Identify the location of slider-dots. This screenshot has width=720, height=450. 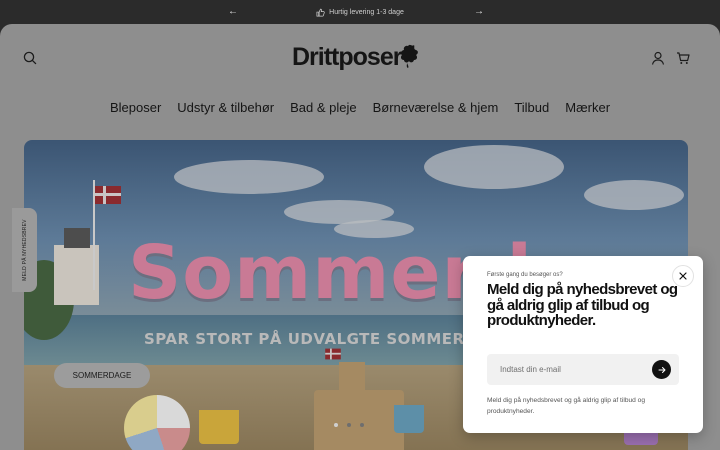
(349, 425).